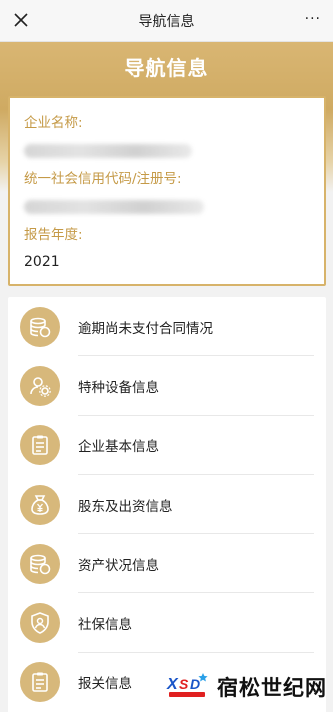 The width and height of the screenshot is (333, 712). What do you see at coordinates (118, 387) in the screenshot?
I see `menu-item-label: 特种设备信息` at bounding box center [118, 387].